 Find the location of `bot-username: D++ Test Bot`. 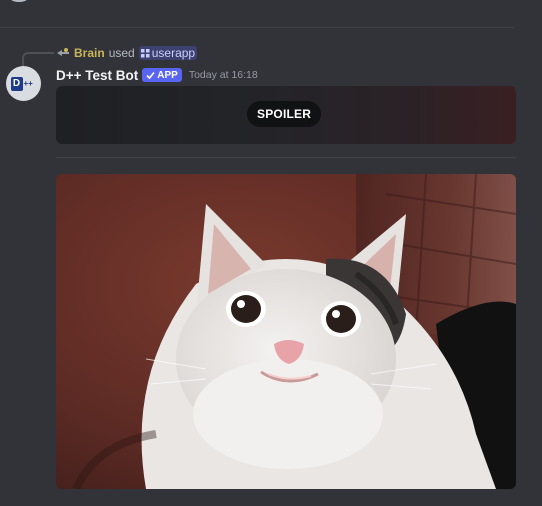

bot-username: D++ Test Bot is located at coordinates (97, 75).